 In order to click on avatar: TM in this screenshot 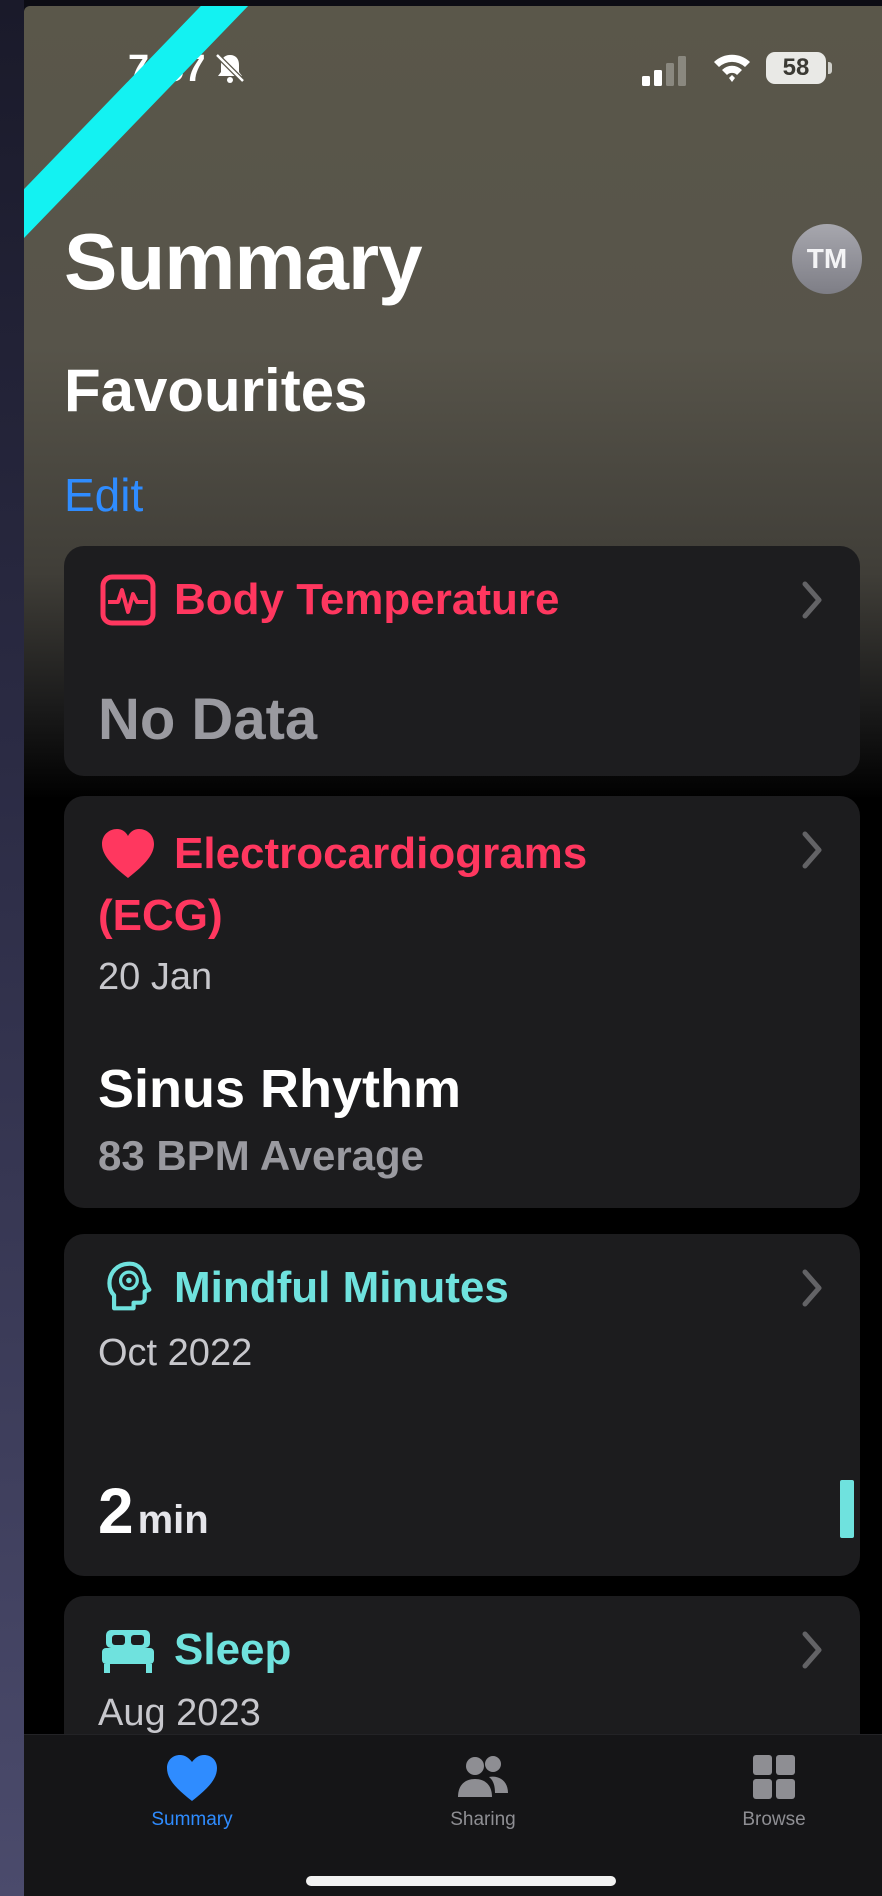, I will do `click(827, 259)`.